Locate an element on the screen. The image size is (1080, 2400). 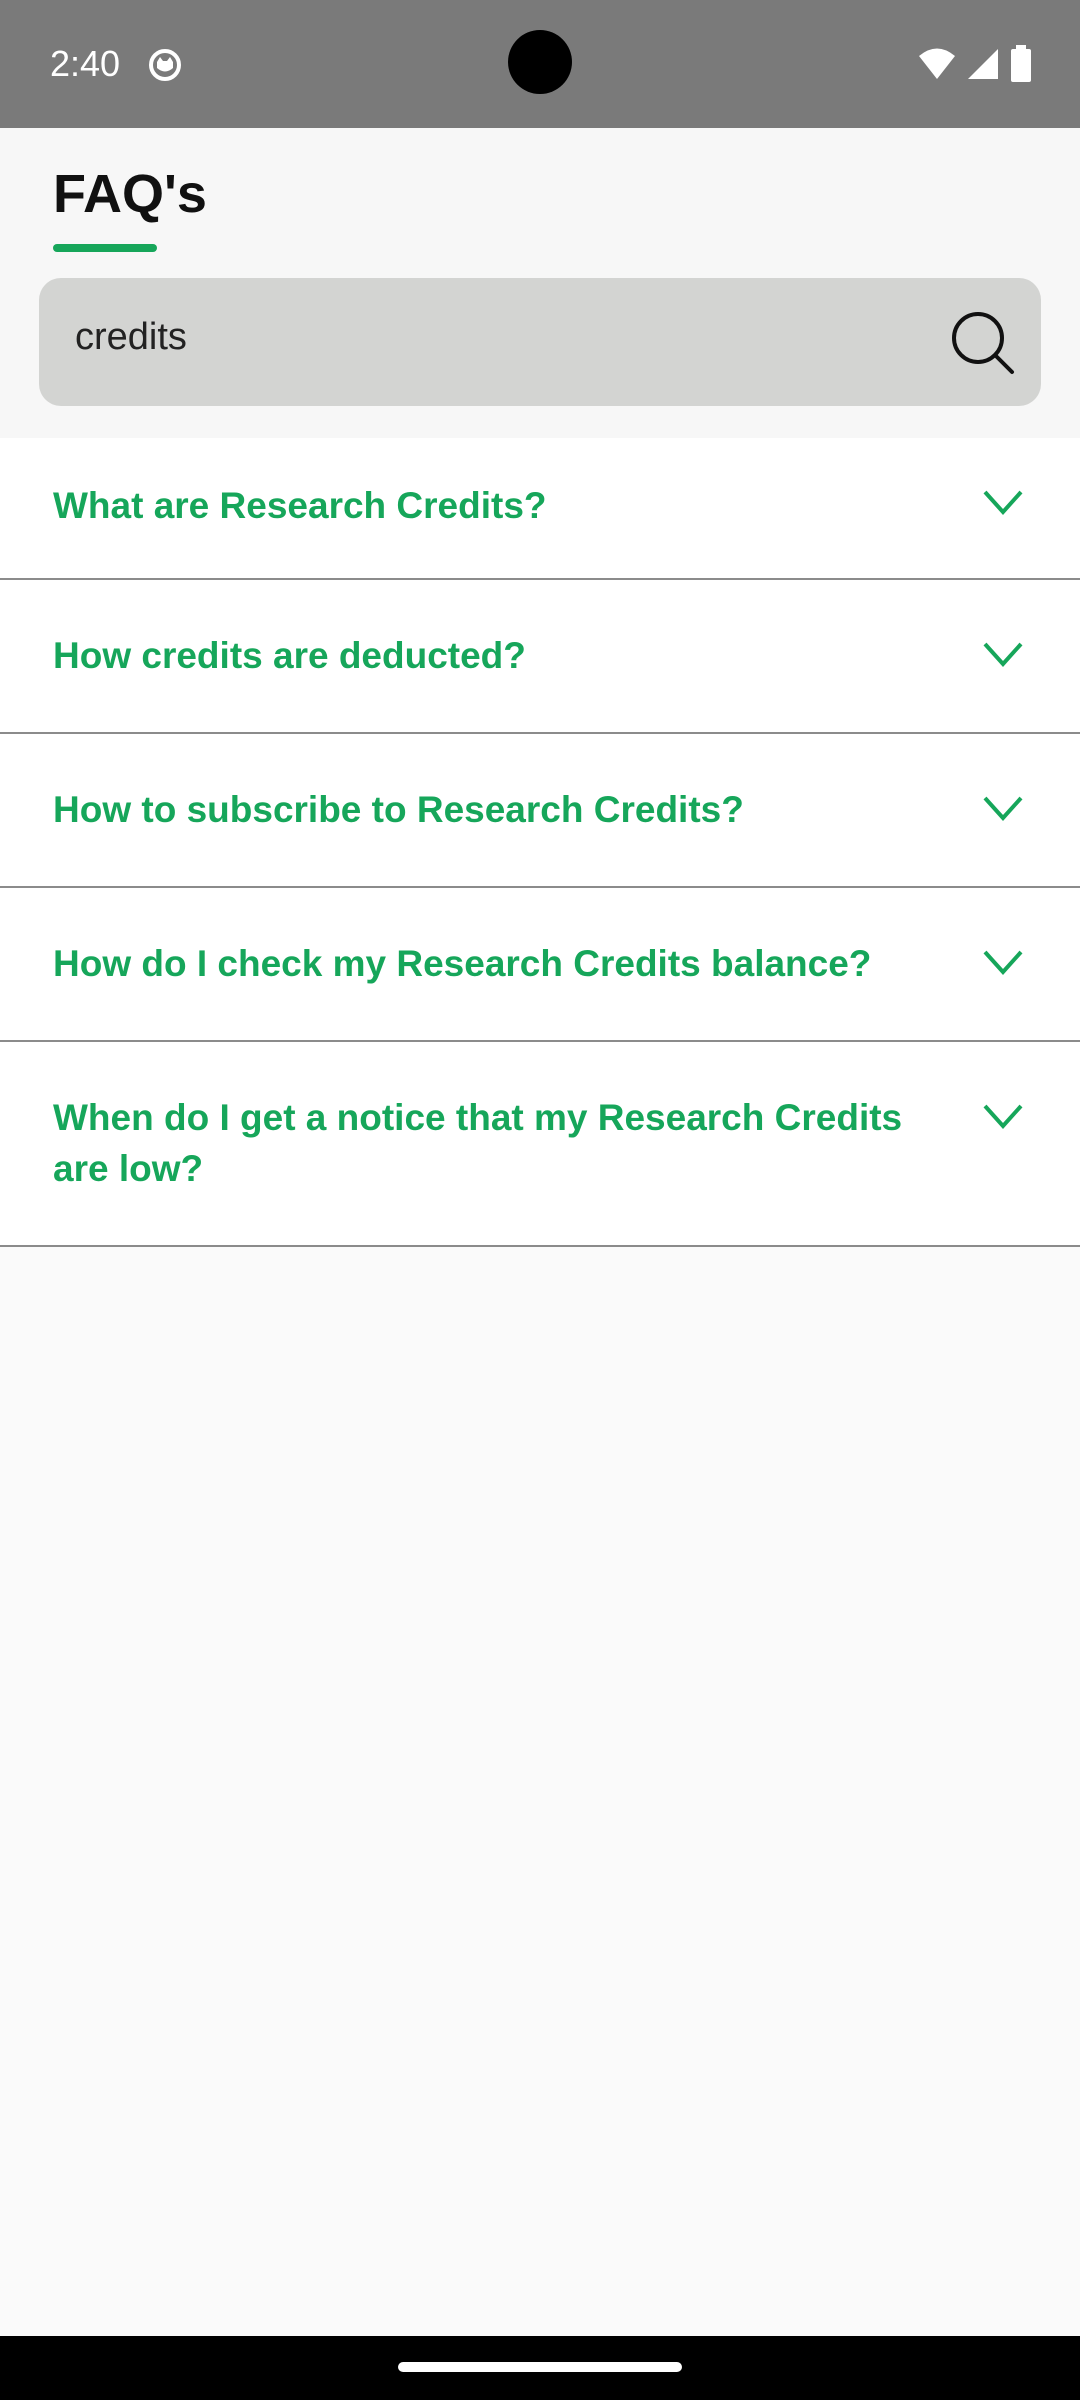
faq-item: What are Research Credits? is located at coordinates (540, 509).